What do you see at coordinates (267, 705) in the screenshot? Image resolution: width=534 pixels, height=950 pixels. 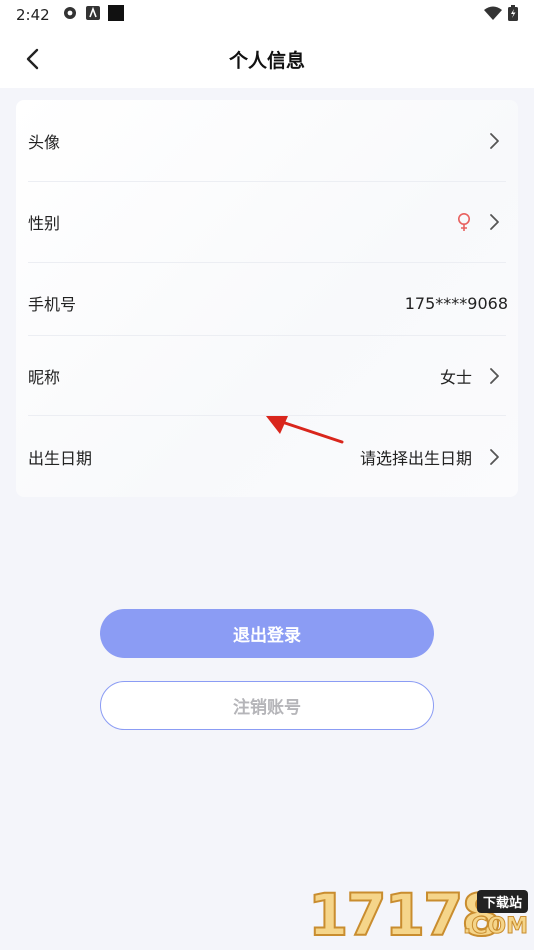 I see `deactivate-account-button: 注销账号` at bounding box center [267, 705].